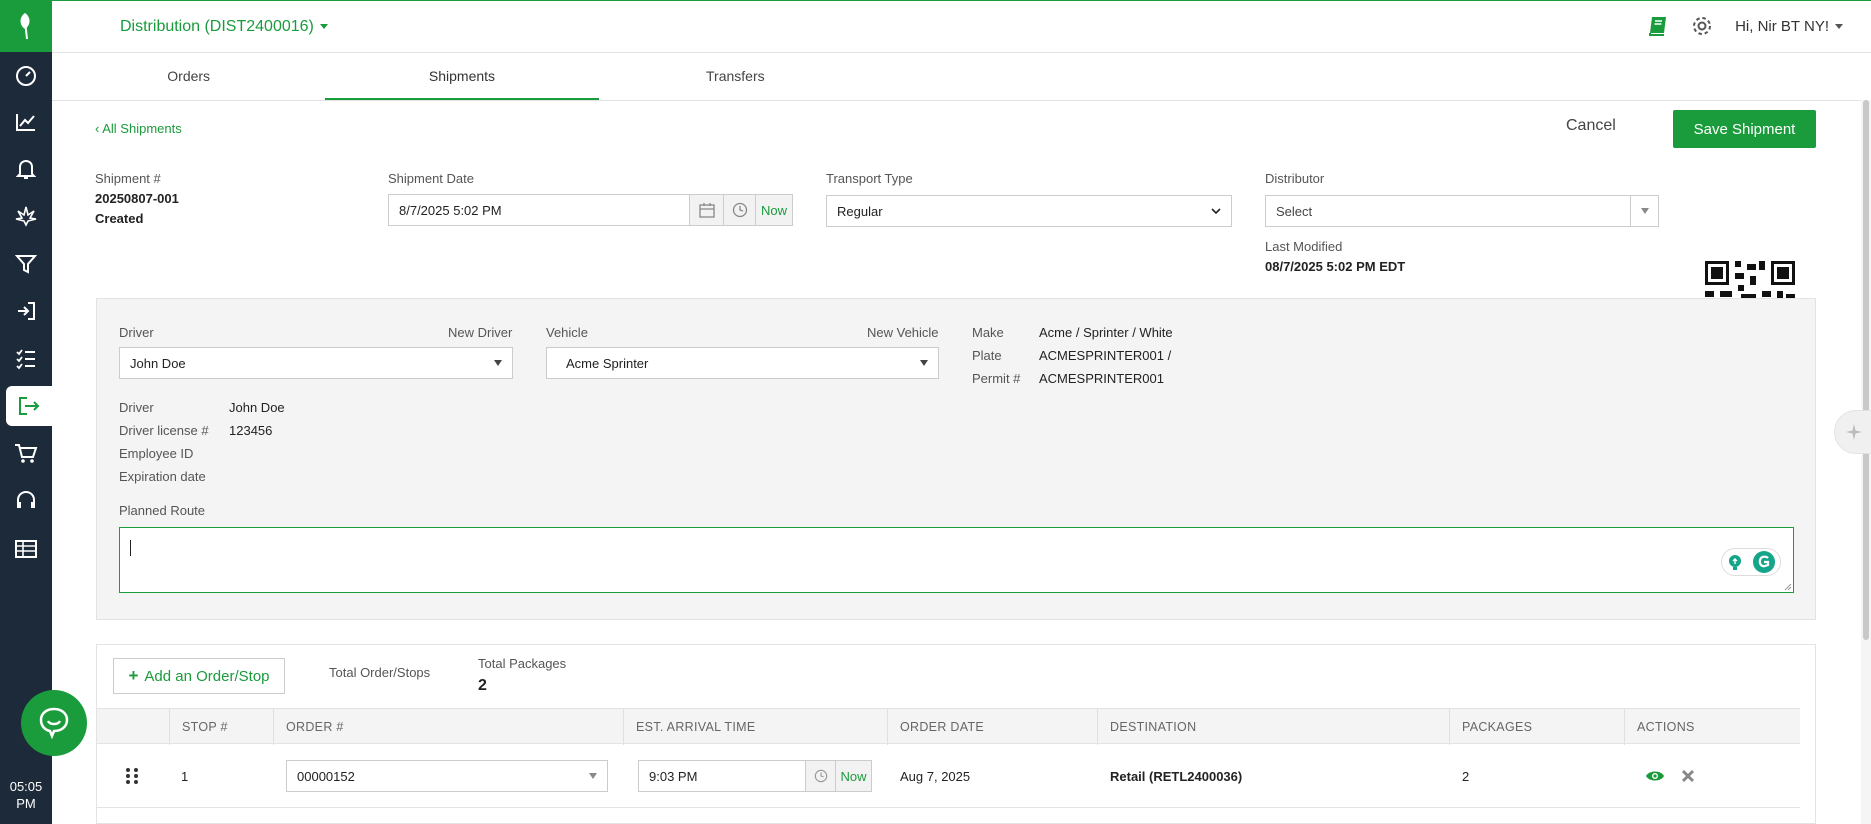 This screenshot has height=824, width=1871. Describe the element at coordinates (1744, 129) in the screenshot. I see `save-shipment-button: Save Shipment` at that location.